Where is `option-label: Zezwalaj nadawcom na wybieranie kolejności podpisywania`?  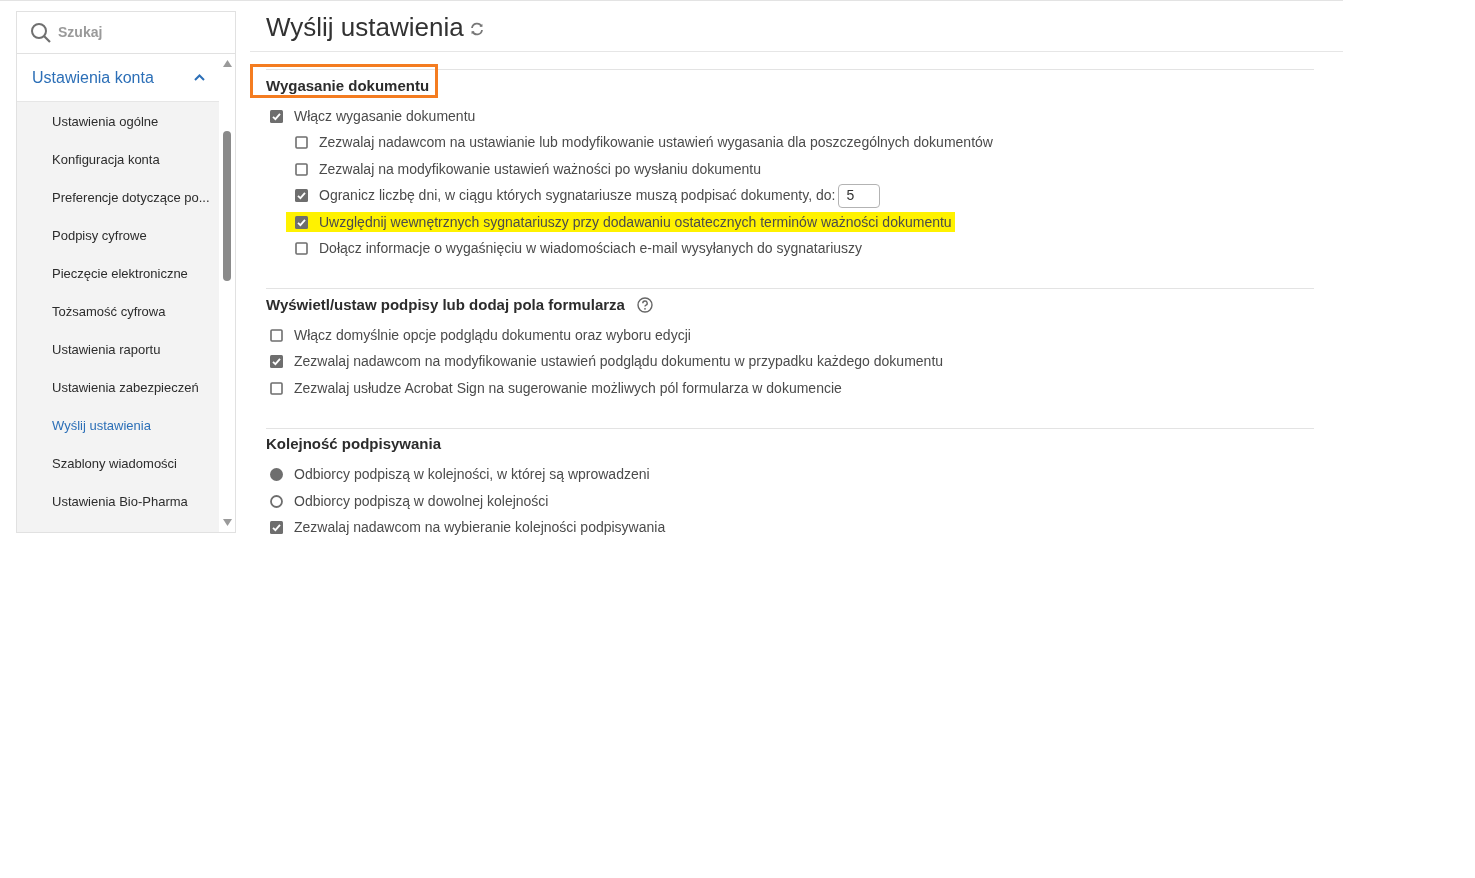
option-label: Zezwalaj nadawcom na wybieranie kolejności podpisywania is located at coordinates (480, 528).